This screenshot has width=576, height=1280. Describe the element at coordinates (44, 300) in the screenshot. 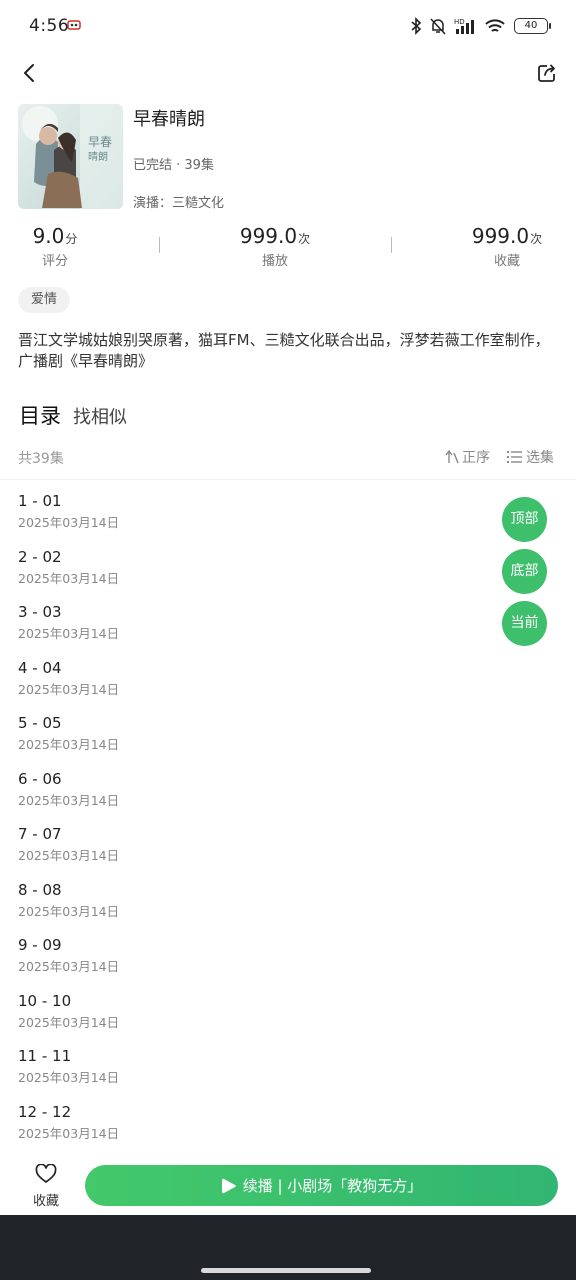

I see `genre-tag: 爱情` at that location.